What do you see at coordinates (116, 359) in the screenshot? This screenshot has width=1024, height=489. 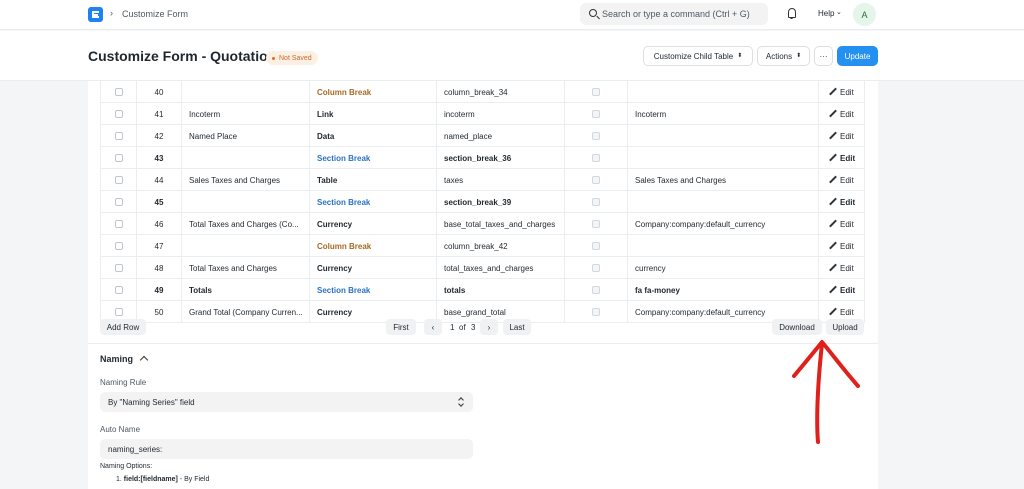 I see `naming-section-title: Naming` at bounding box center [116, 359].